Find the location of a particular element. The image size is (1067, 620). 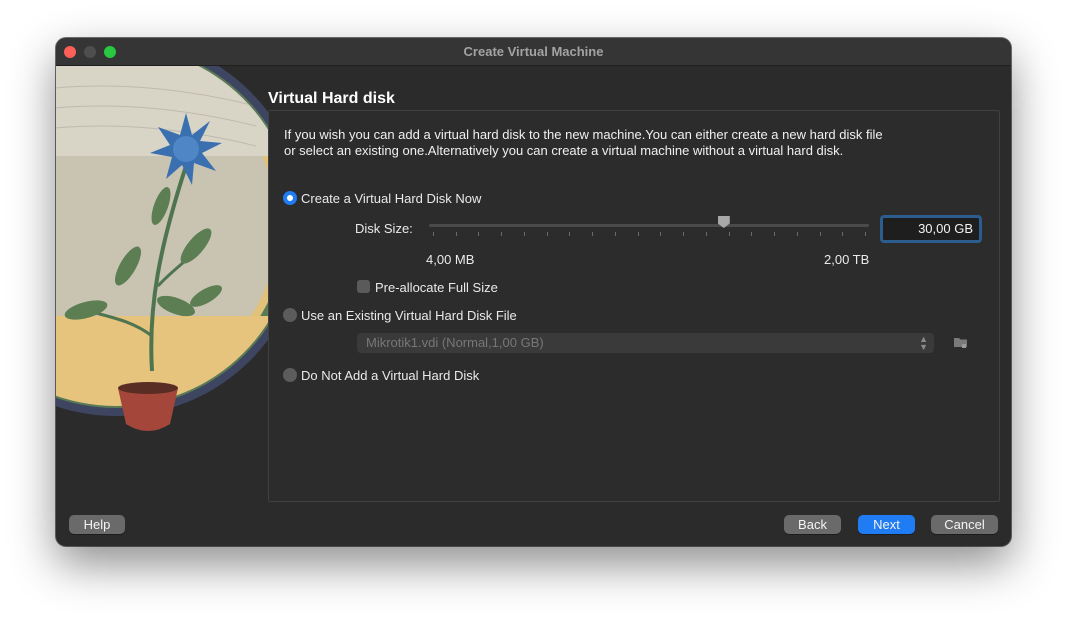

help-button: Help is located at coordinates (97, 524).